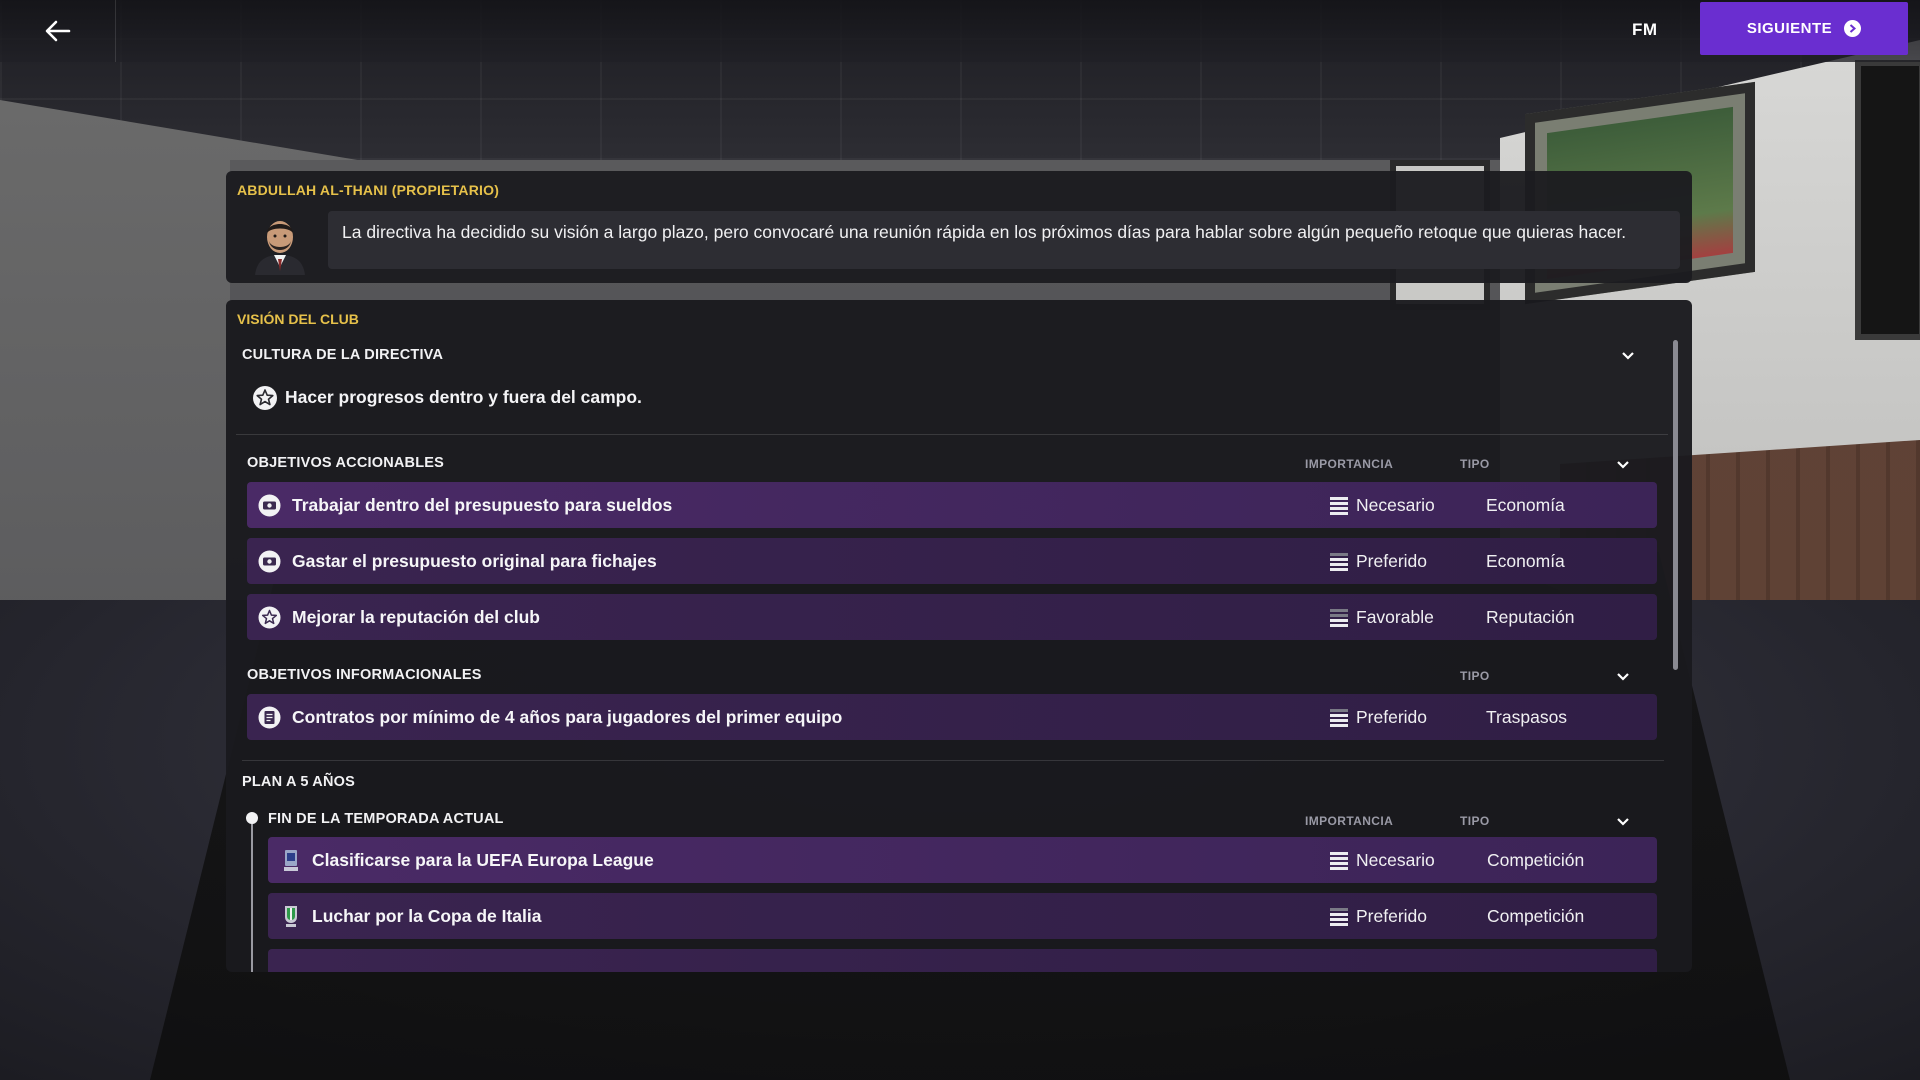  What do you see at coordinates (427, 916) in the screenshot?
I see `objective-label: Luchar por la Copa de Italia` at bounding box center [427, 916].